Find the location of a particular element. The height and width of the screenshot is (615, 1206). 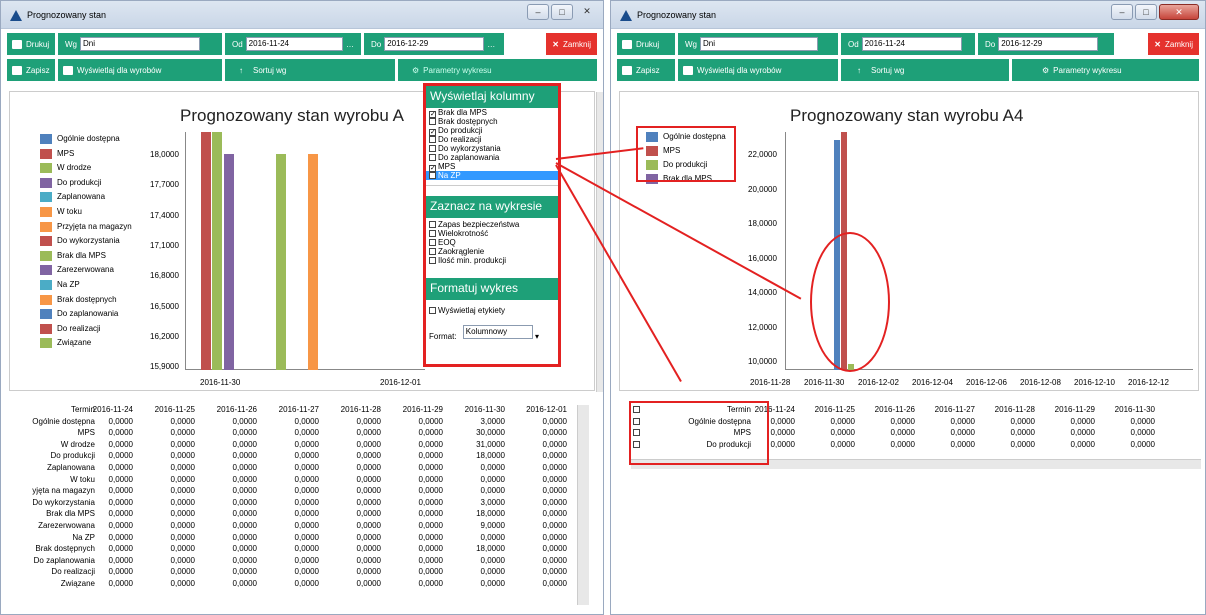

gear-icon: ⚙ is located at coordinates (1046, 70).